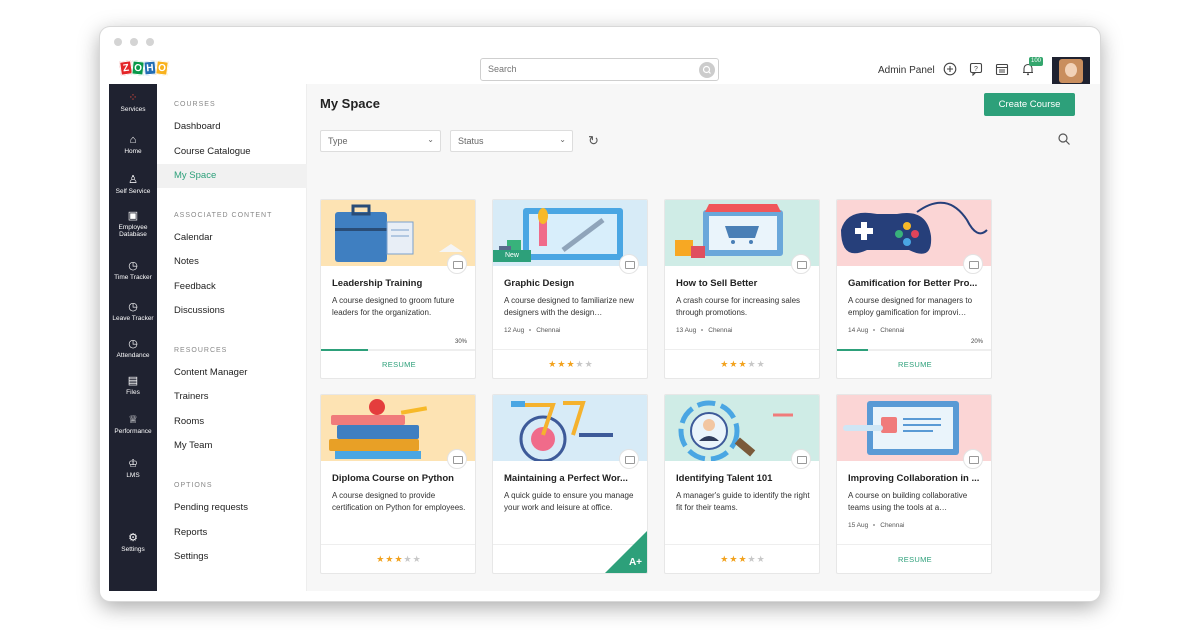 This screenshot has width=1200, height=630. Describe the element at coordinates (950, 69) in the screenshot. I see `add-icon` at that location.